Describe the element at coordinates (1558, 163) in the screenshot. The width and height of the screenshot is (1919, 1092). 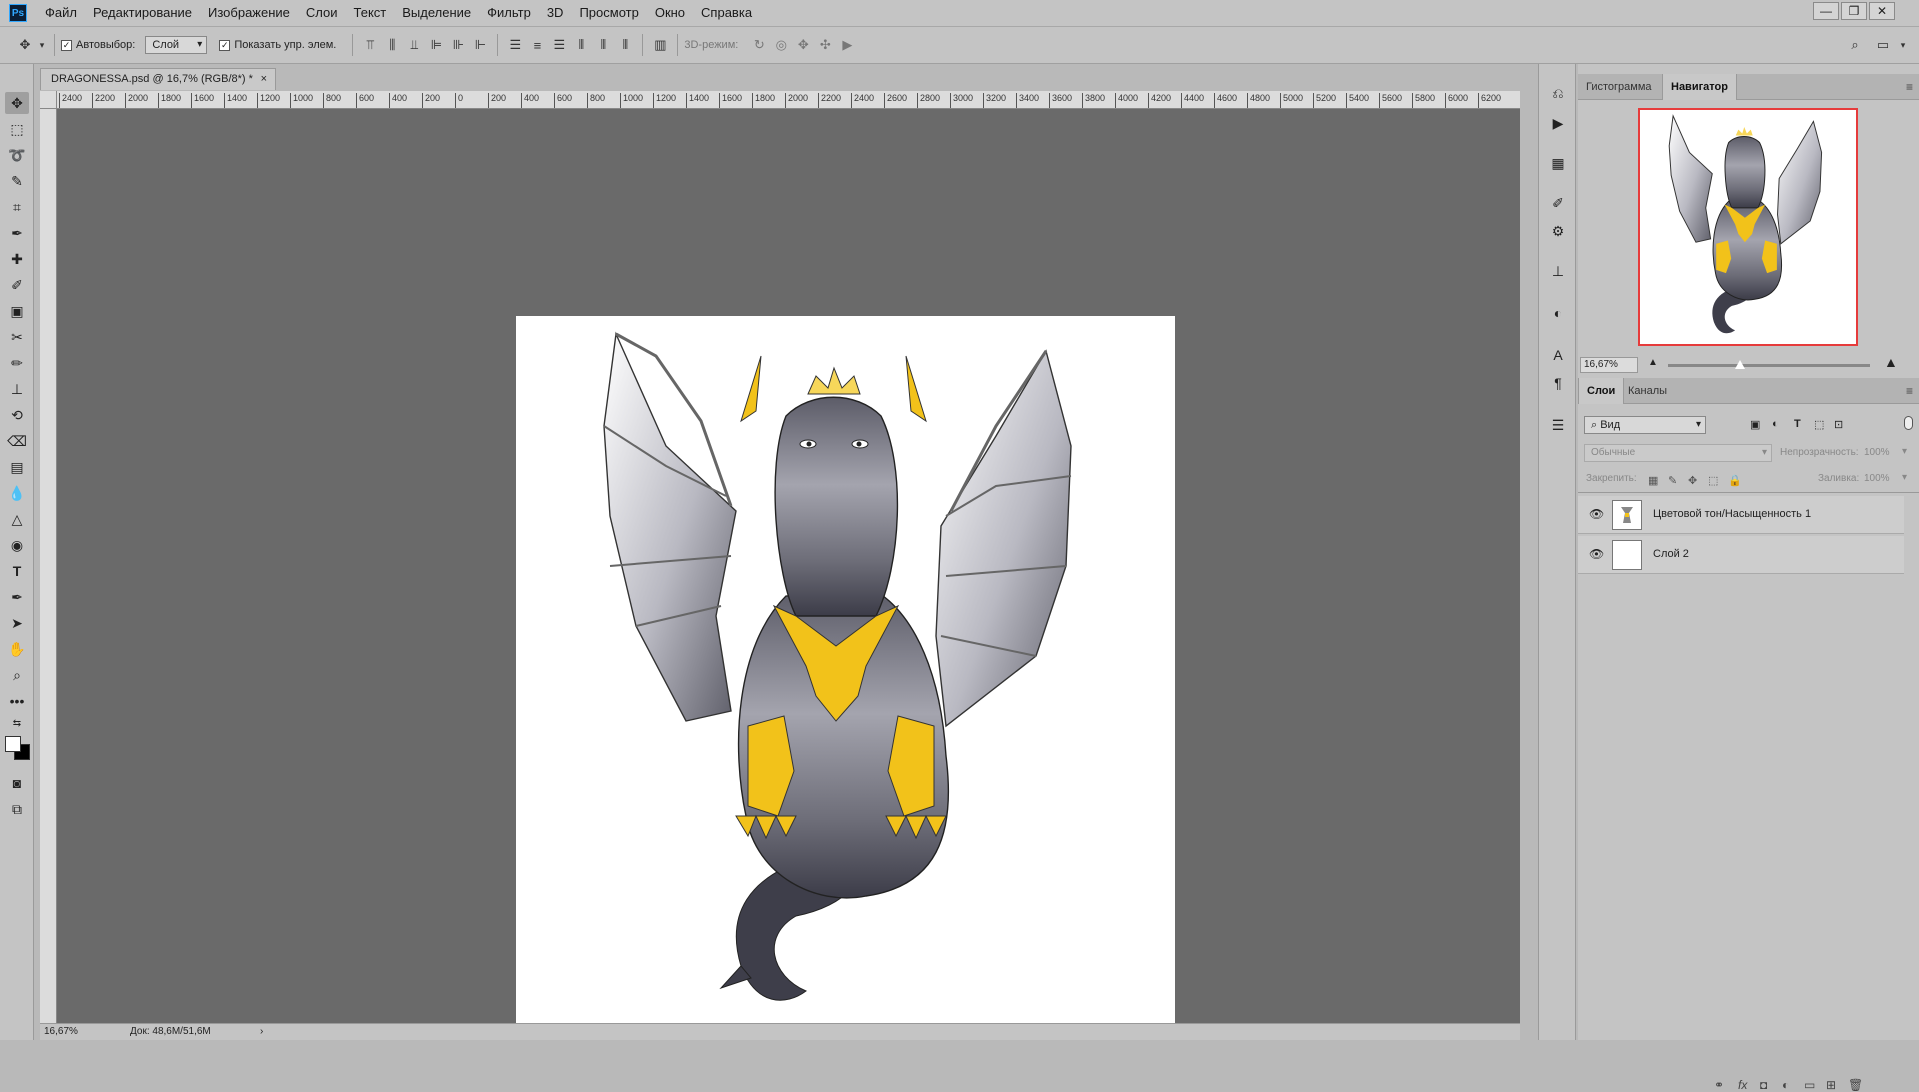
I see `swatches-panel-icon: ▦` at that location.